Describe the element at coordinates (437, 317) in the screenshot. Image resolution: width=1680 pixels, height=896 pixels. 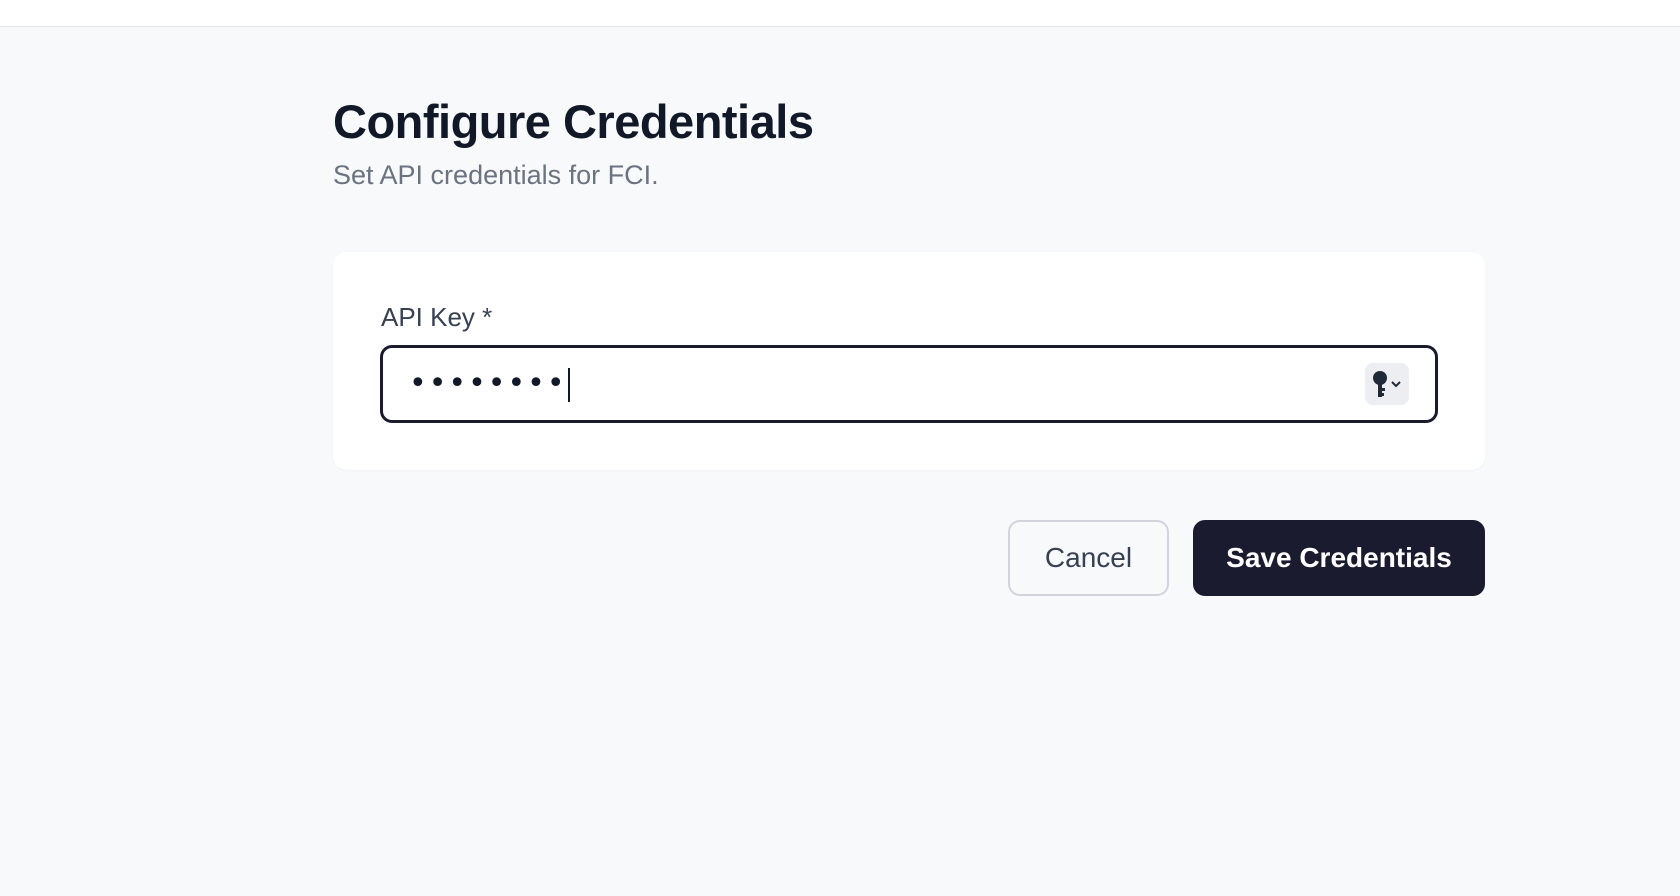
I see `api-key-label: API Key *` at that location.